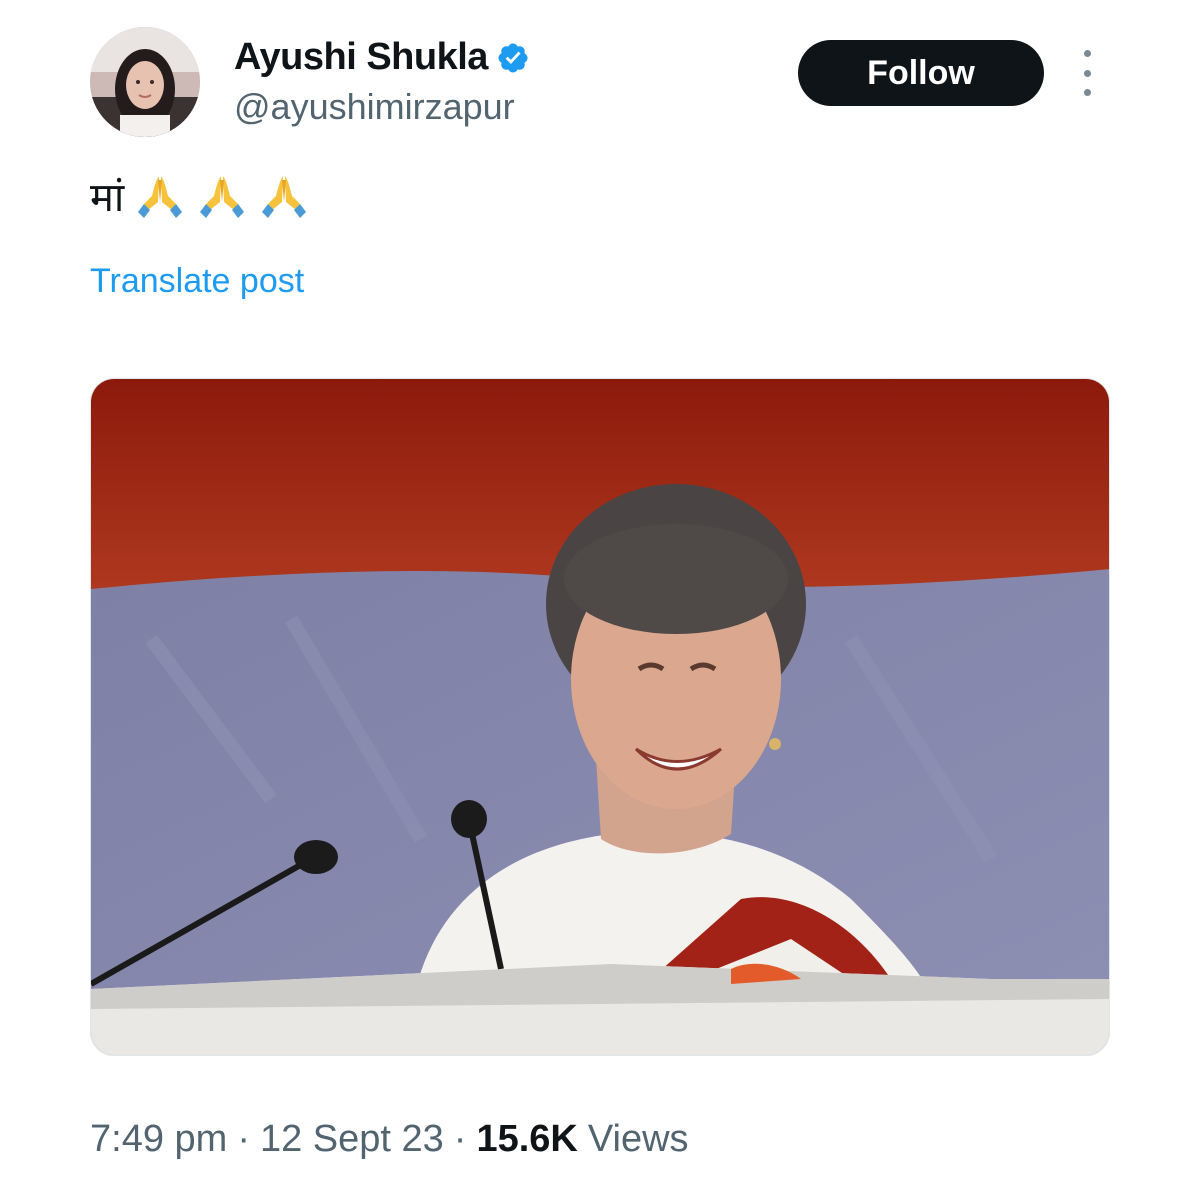 Image resolution: width=1200 pixels, height=1200 pixels. I want to click on tweet-meta: 7:49 pm · 12 Sept 23 · 15.6K Views, so click(389, 1139).